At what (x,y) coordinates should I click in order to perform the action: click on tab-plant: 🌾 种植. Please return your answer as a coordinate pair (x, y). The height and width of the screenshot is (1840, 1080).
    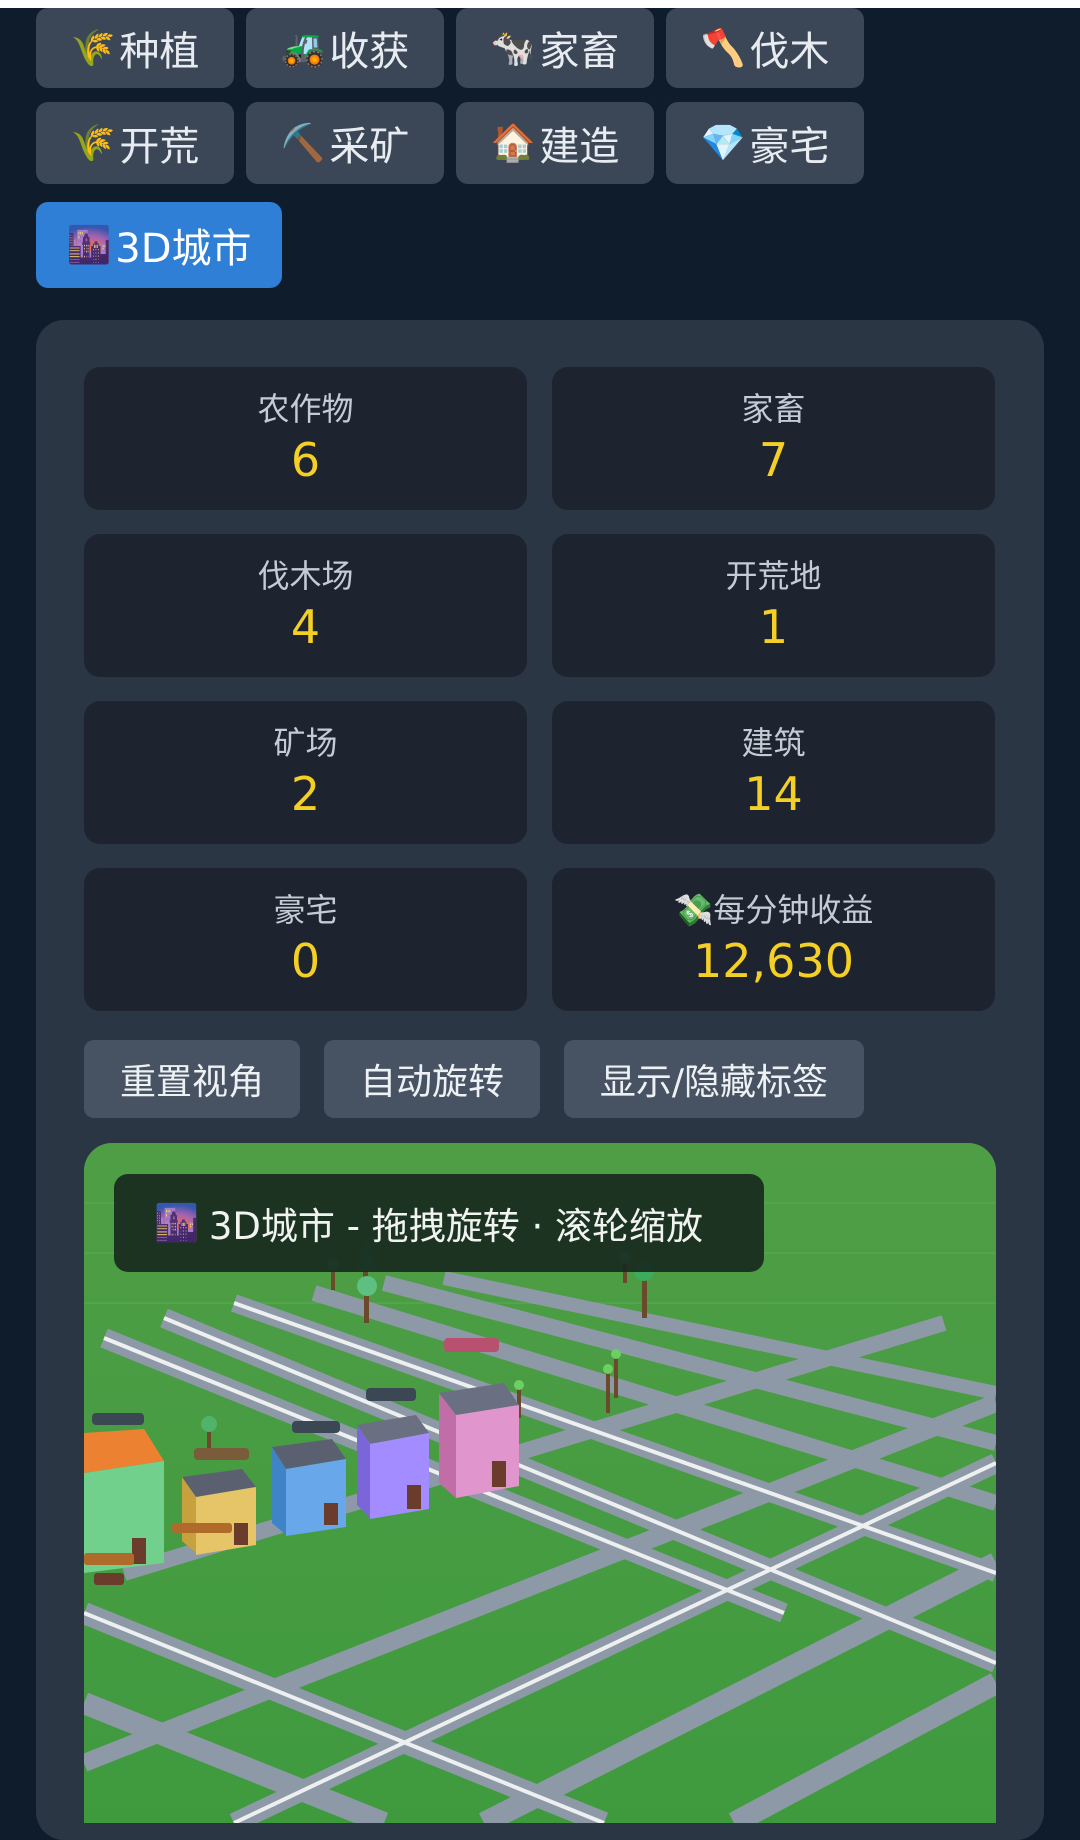
    Looking at the image, I should click on (135, 48).